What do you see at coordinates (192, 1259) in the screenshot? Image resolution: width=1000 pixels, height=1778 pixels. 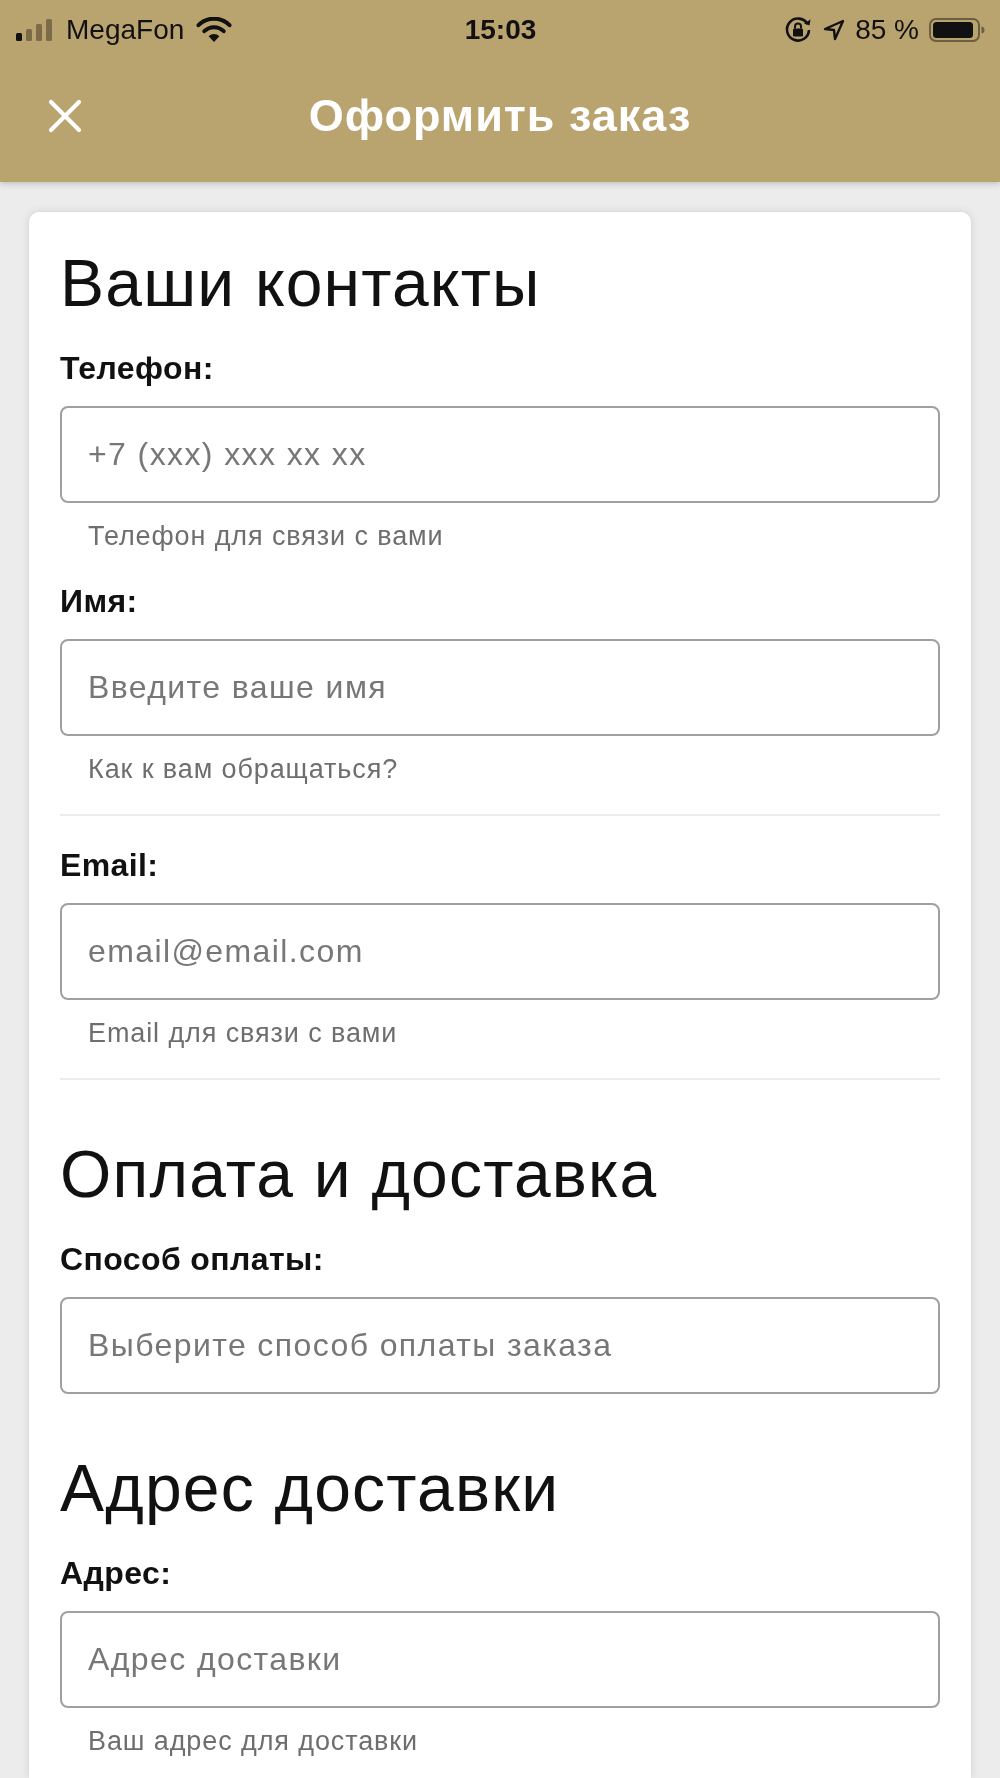 I see `field-label: Способ оплаты:` at bounding box center [192, 1259].